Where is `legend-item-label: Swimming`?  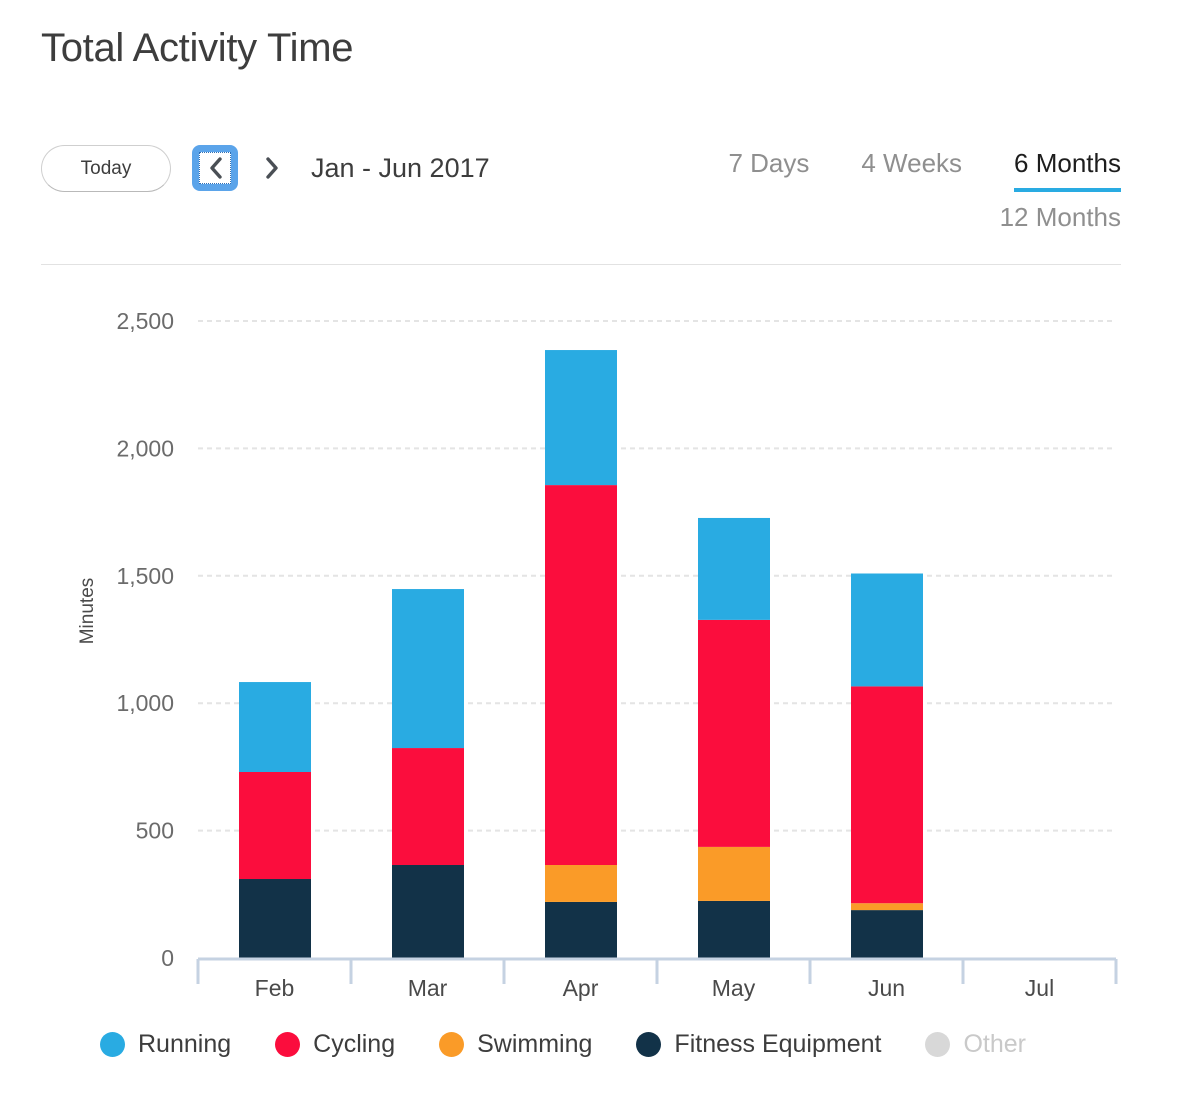
legend-item-label: Swimming is located at coordinates (535, 1044).